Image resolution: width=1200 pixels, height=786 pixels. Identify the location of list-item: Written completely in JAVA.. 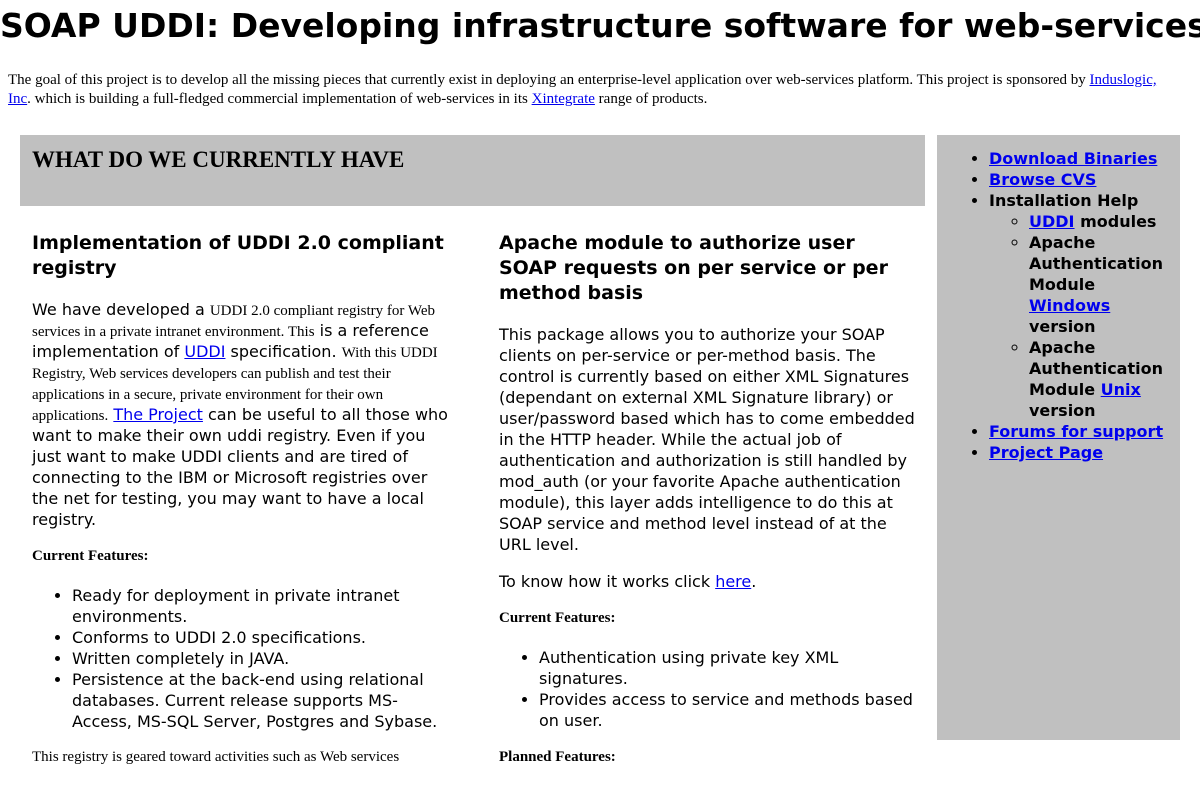
(264, 658).